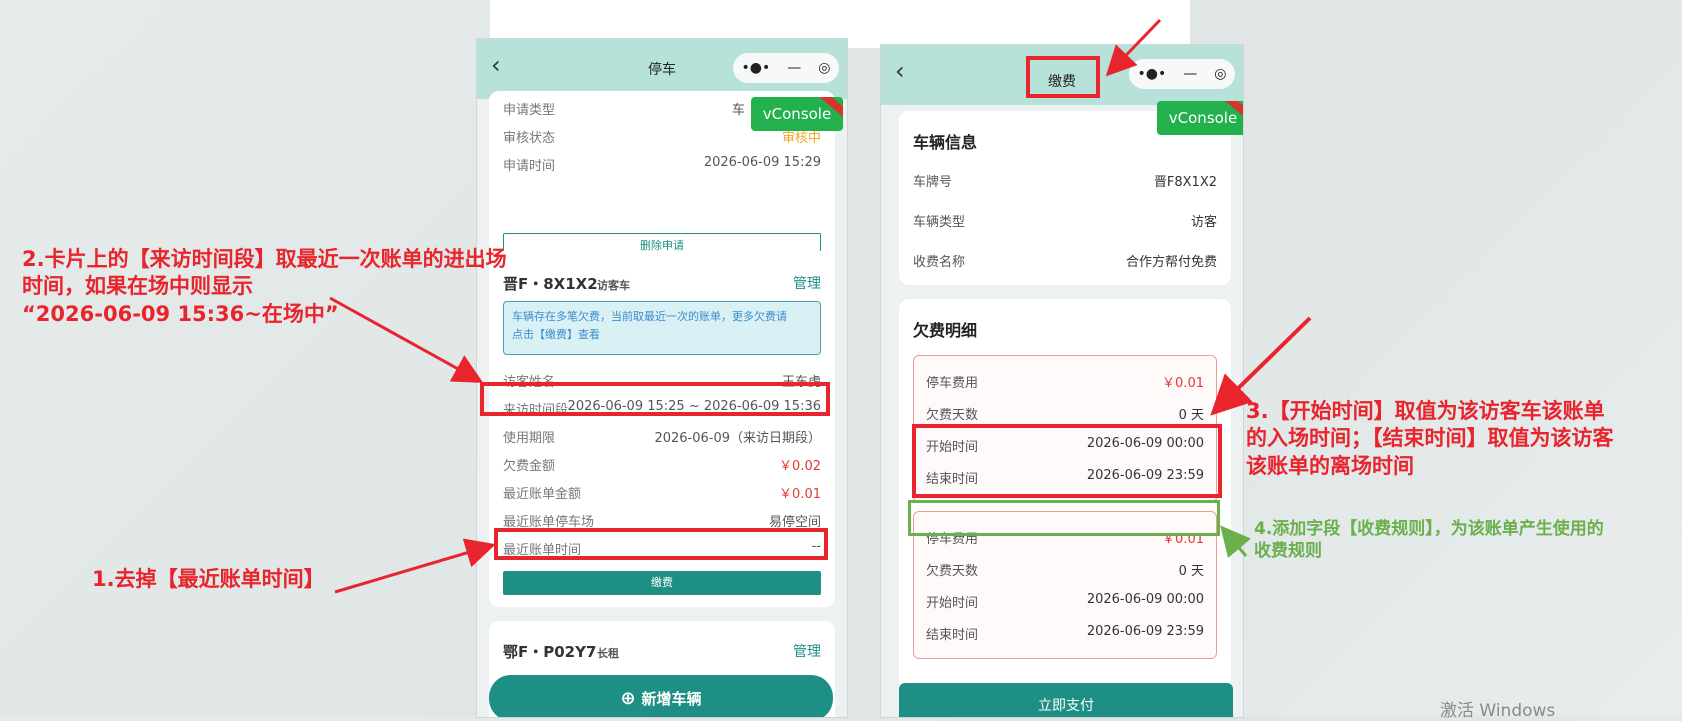  Describe the element at coordinates (1261, 366) in the screenshot. I see `arrow-to-start-end-time` at that location.